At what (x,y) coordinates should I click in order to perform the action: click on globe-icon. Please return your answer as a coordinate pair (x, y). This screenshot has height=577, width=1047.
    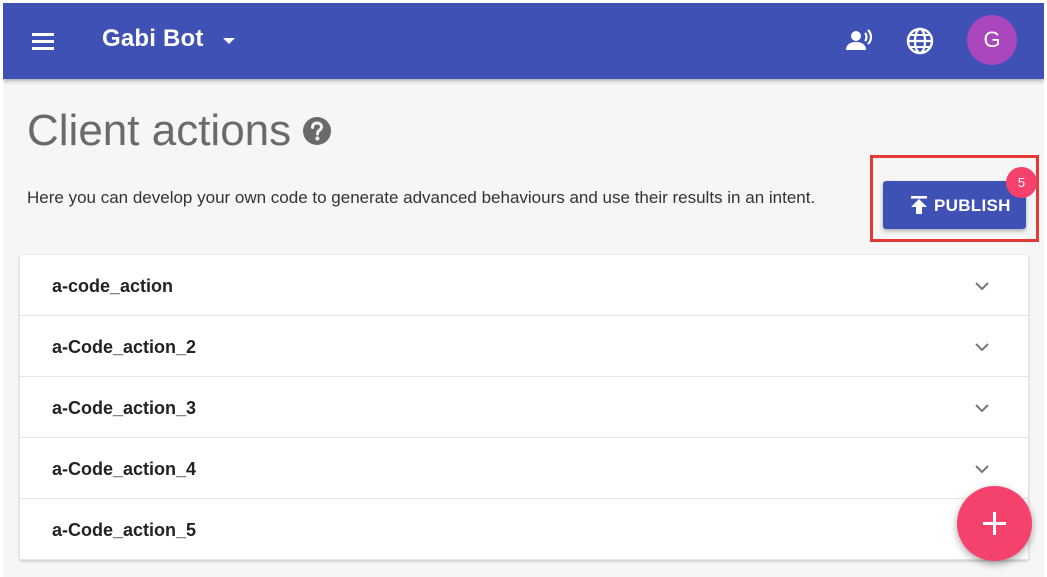
    Looking at the image, I should click on (920, 41).